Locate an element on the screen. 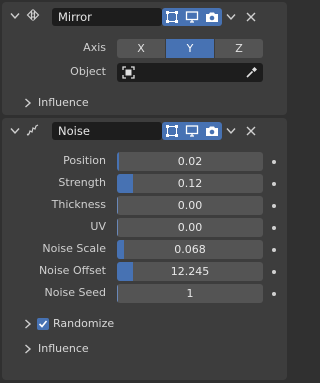 The image size is (320, 383). field-value: 0.02 is located at coordinates (190, 161).